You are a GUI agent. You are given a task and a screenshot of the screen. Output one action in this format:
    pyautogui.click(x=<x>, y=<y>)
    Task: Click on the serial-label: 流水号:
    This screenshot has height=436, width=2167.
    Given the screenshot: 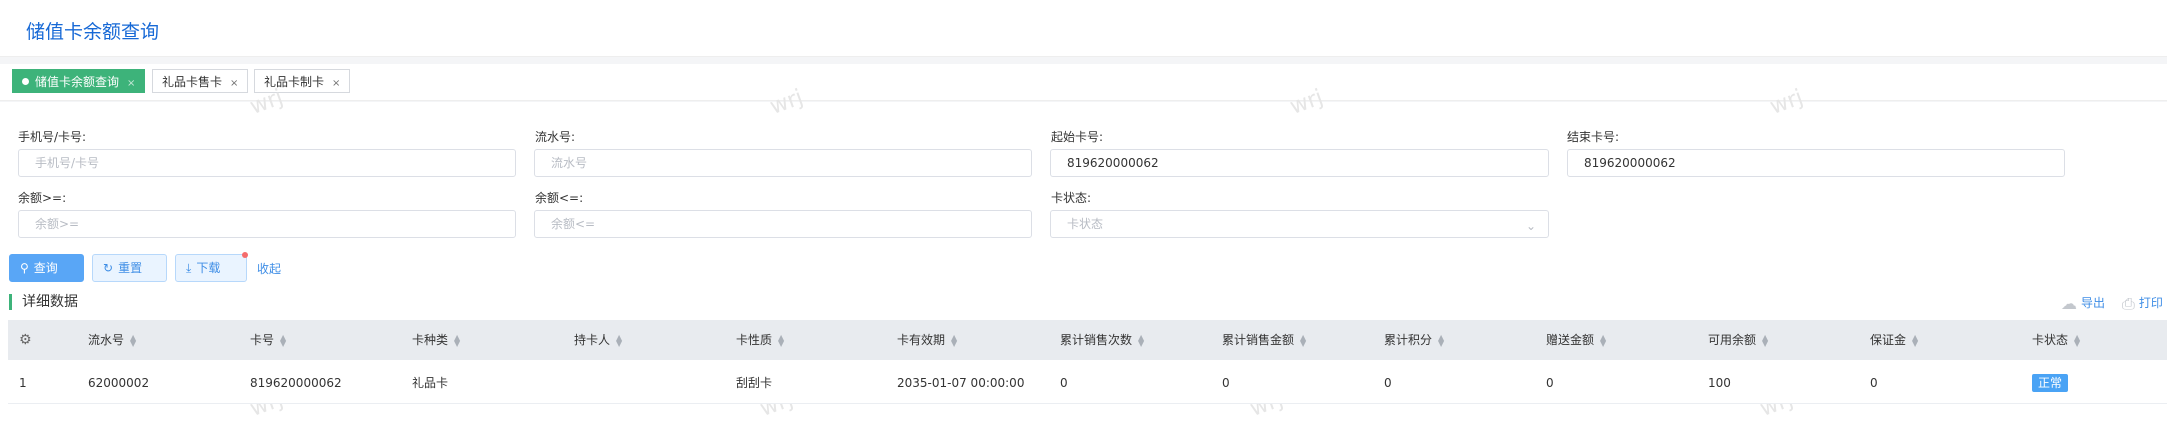 What is the action you would take?
    pyautogui.click(x=555, y=137)
    